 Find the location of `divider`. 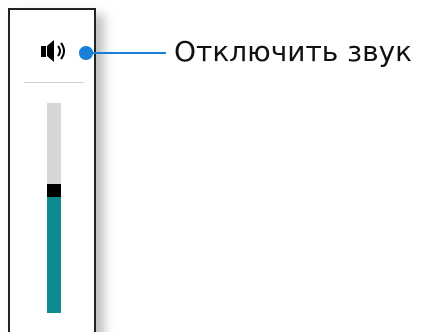

divider is located at coordinates (54, 82).